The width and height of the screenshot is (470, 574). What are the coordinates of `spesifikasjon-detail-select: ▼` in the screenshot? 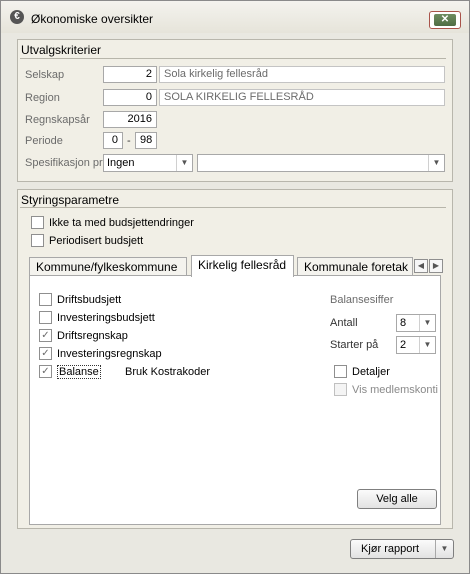 It's located at (321, 163).